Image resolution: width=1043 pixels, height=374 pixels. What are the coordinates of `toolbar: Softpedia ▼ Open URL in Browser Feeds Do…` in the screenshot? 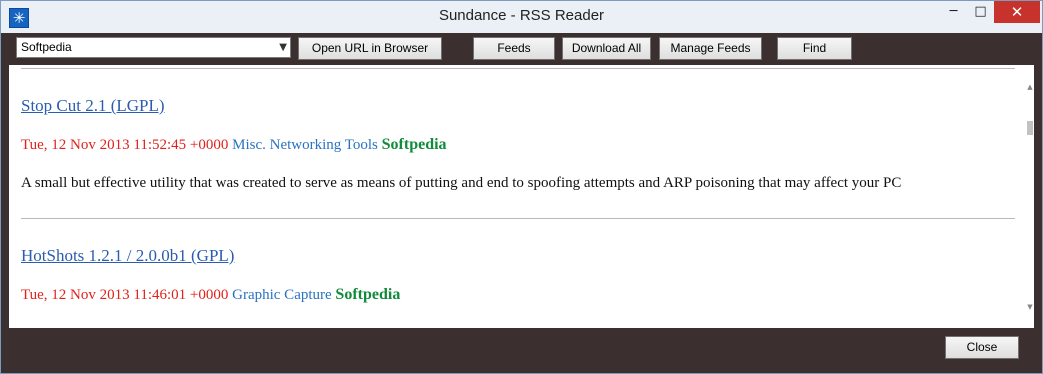 It's located at (521, 49).